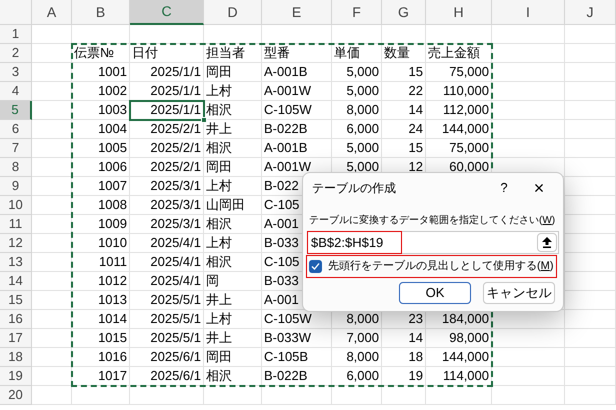  Describe the element at coordinates (16, 186) in the screenshot. I see `row-header: 9` at that location.